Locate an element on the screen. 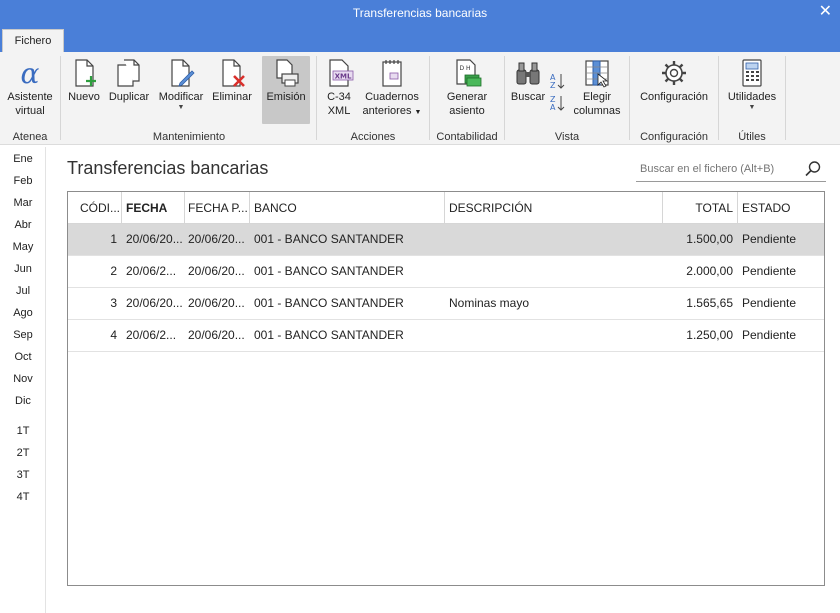 The width and height of the screenshot is (840, 613). cell-total: 2.000,00 is located at coordinates (709, 271).